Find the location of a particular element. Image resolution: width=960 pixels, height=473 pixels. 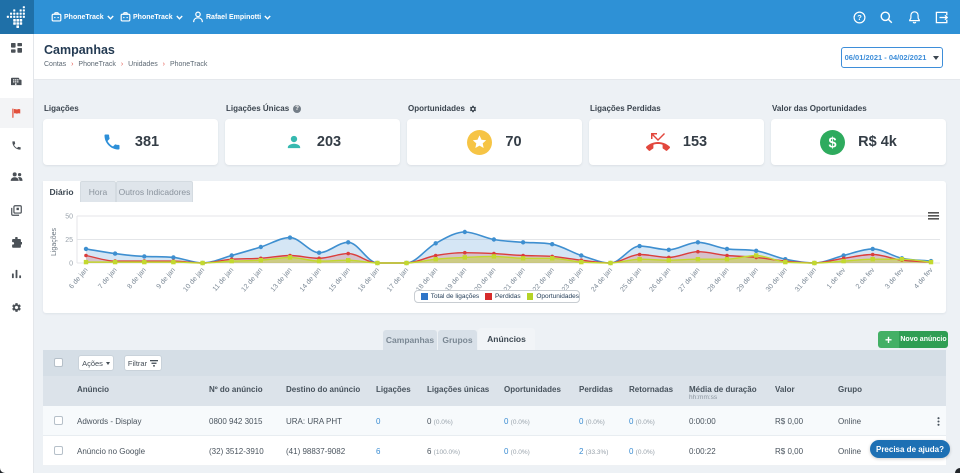

svg-text: 12 de jan is located at coordinates (252, 280).